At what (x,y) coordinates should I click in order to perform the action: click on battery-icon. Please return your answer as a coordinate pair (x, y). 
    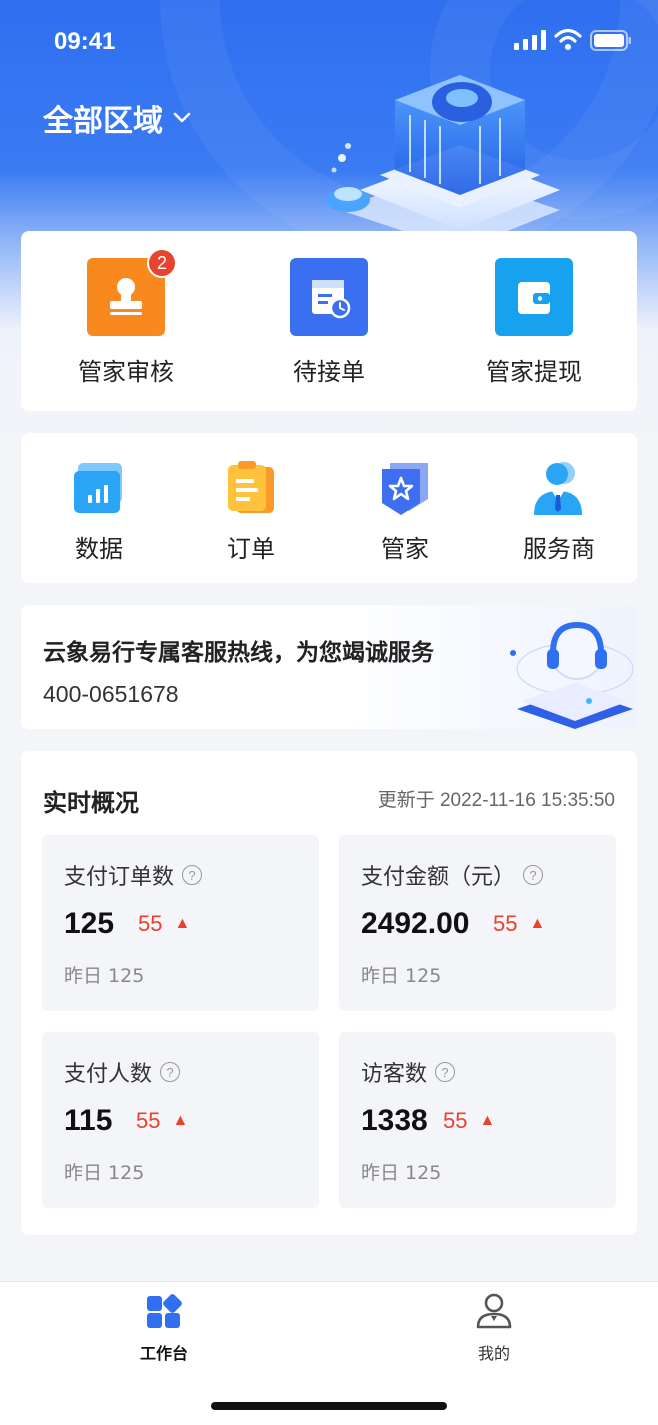
    Looking at the image, I should click on (610, 40).